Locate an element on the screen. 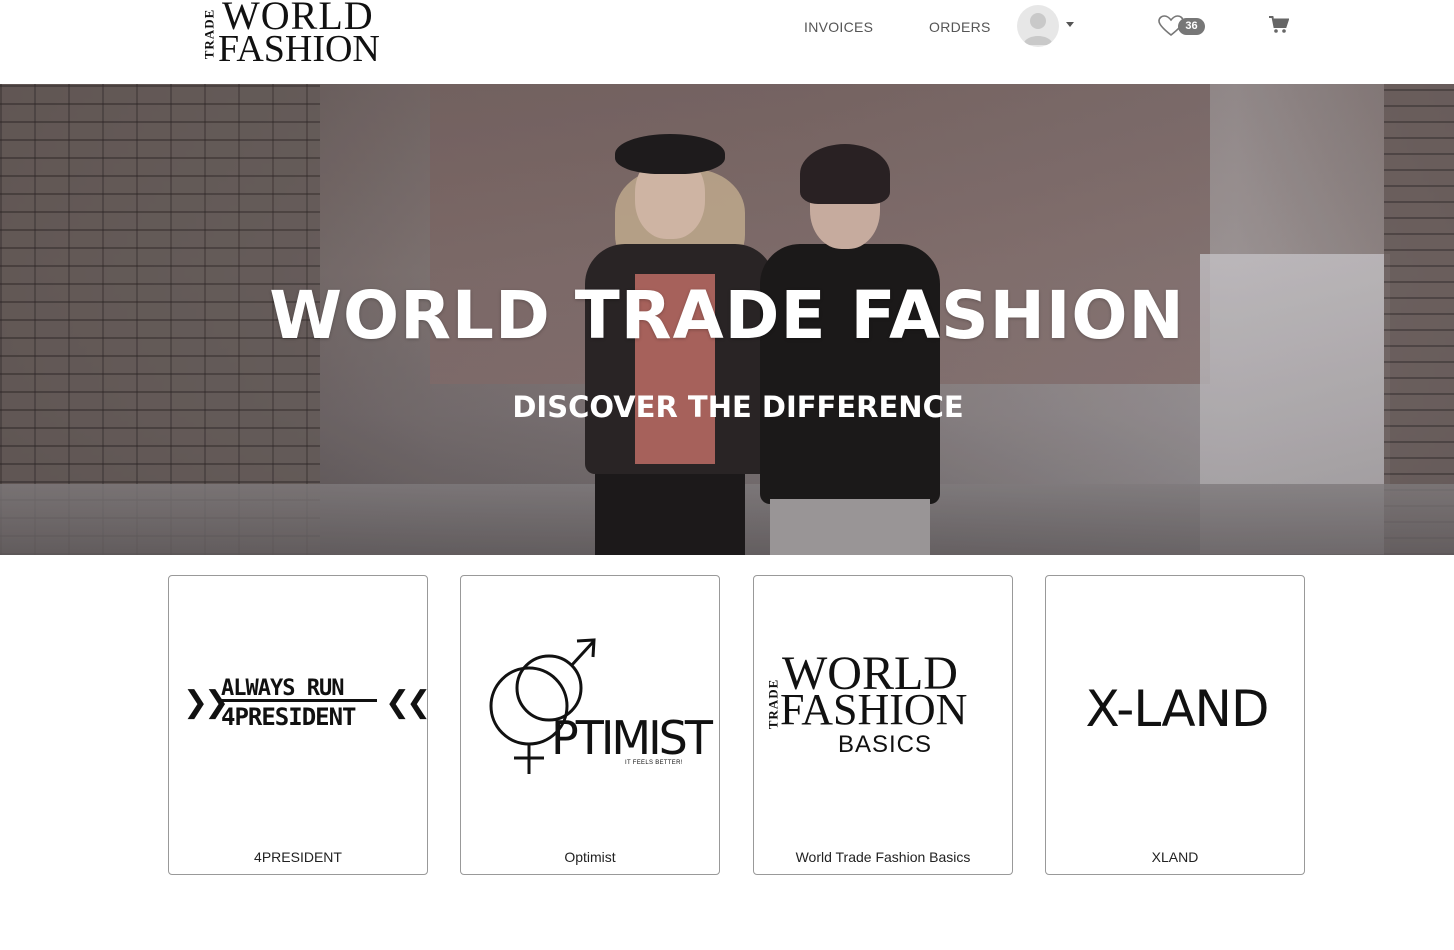 Image resolution: width=1454 pixels, height=950 pixels. hero-title: WORLD TRADE FASHION is located at coordinates (727, 315).